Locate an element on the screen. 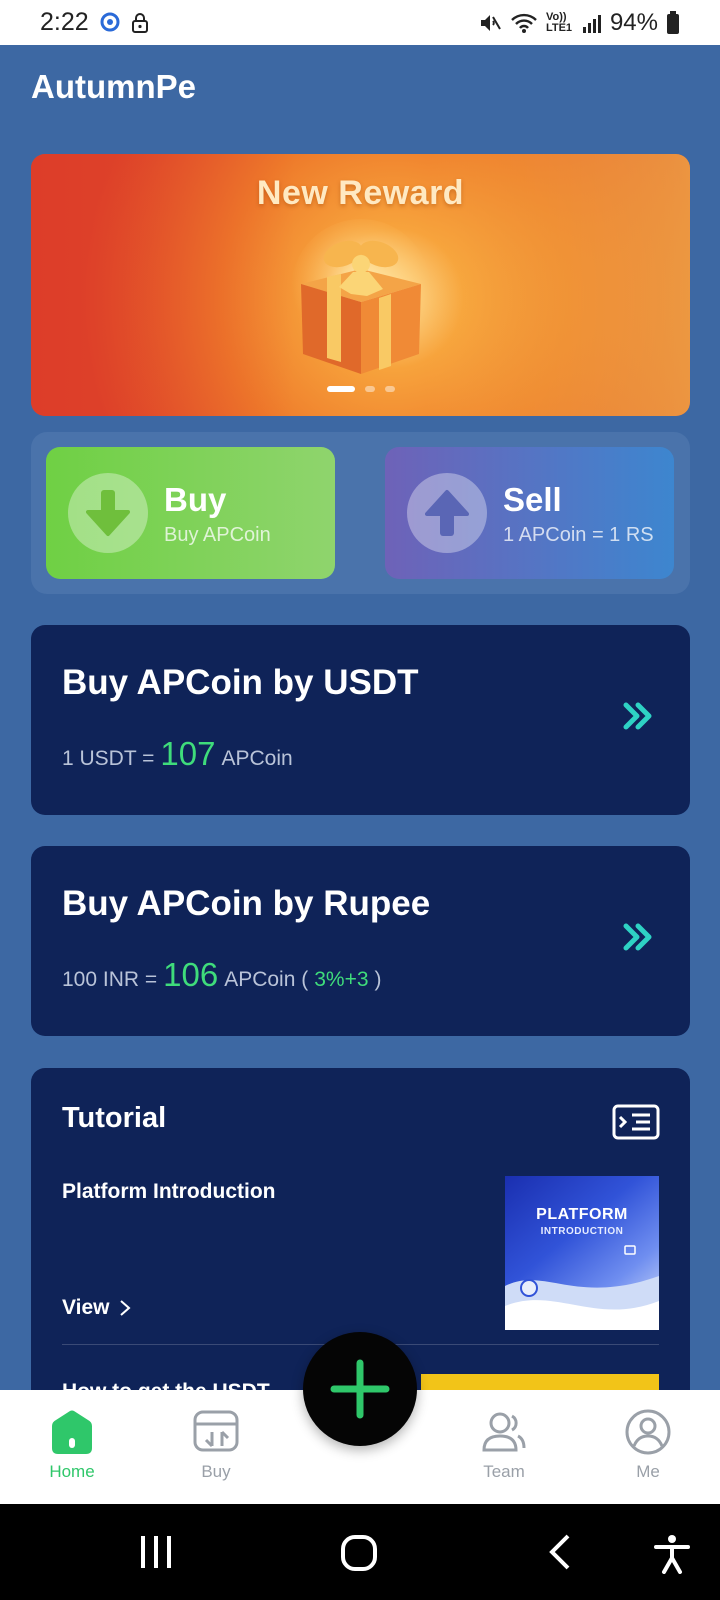 The width and height of the screenshot is (720, 1600). platform-intro-thumbnail: PLATFORM INTRODUCTION is located at coordinates (582, 1253).